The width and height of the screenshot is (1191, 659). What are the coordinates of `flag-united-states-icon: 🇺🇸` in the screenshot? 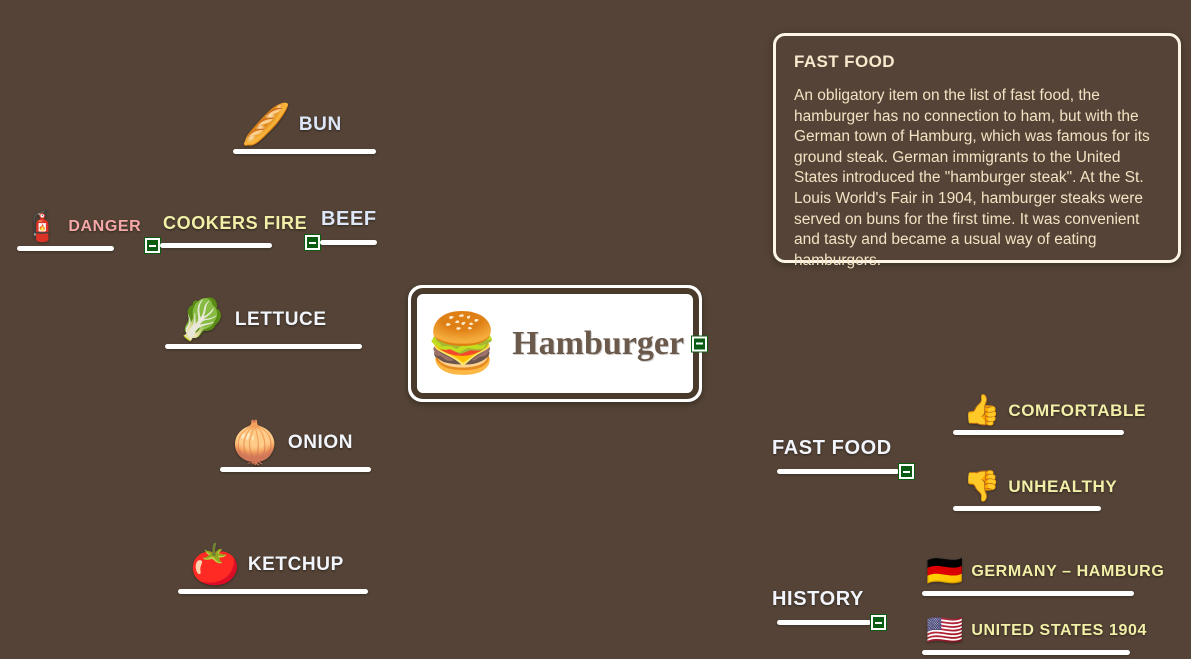 It's located at (945, 630).